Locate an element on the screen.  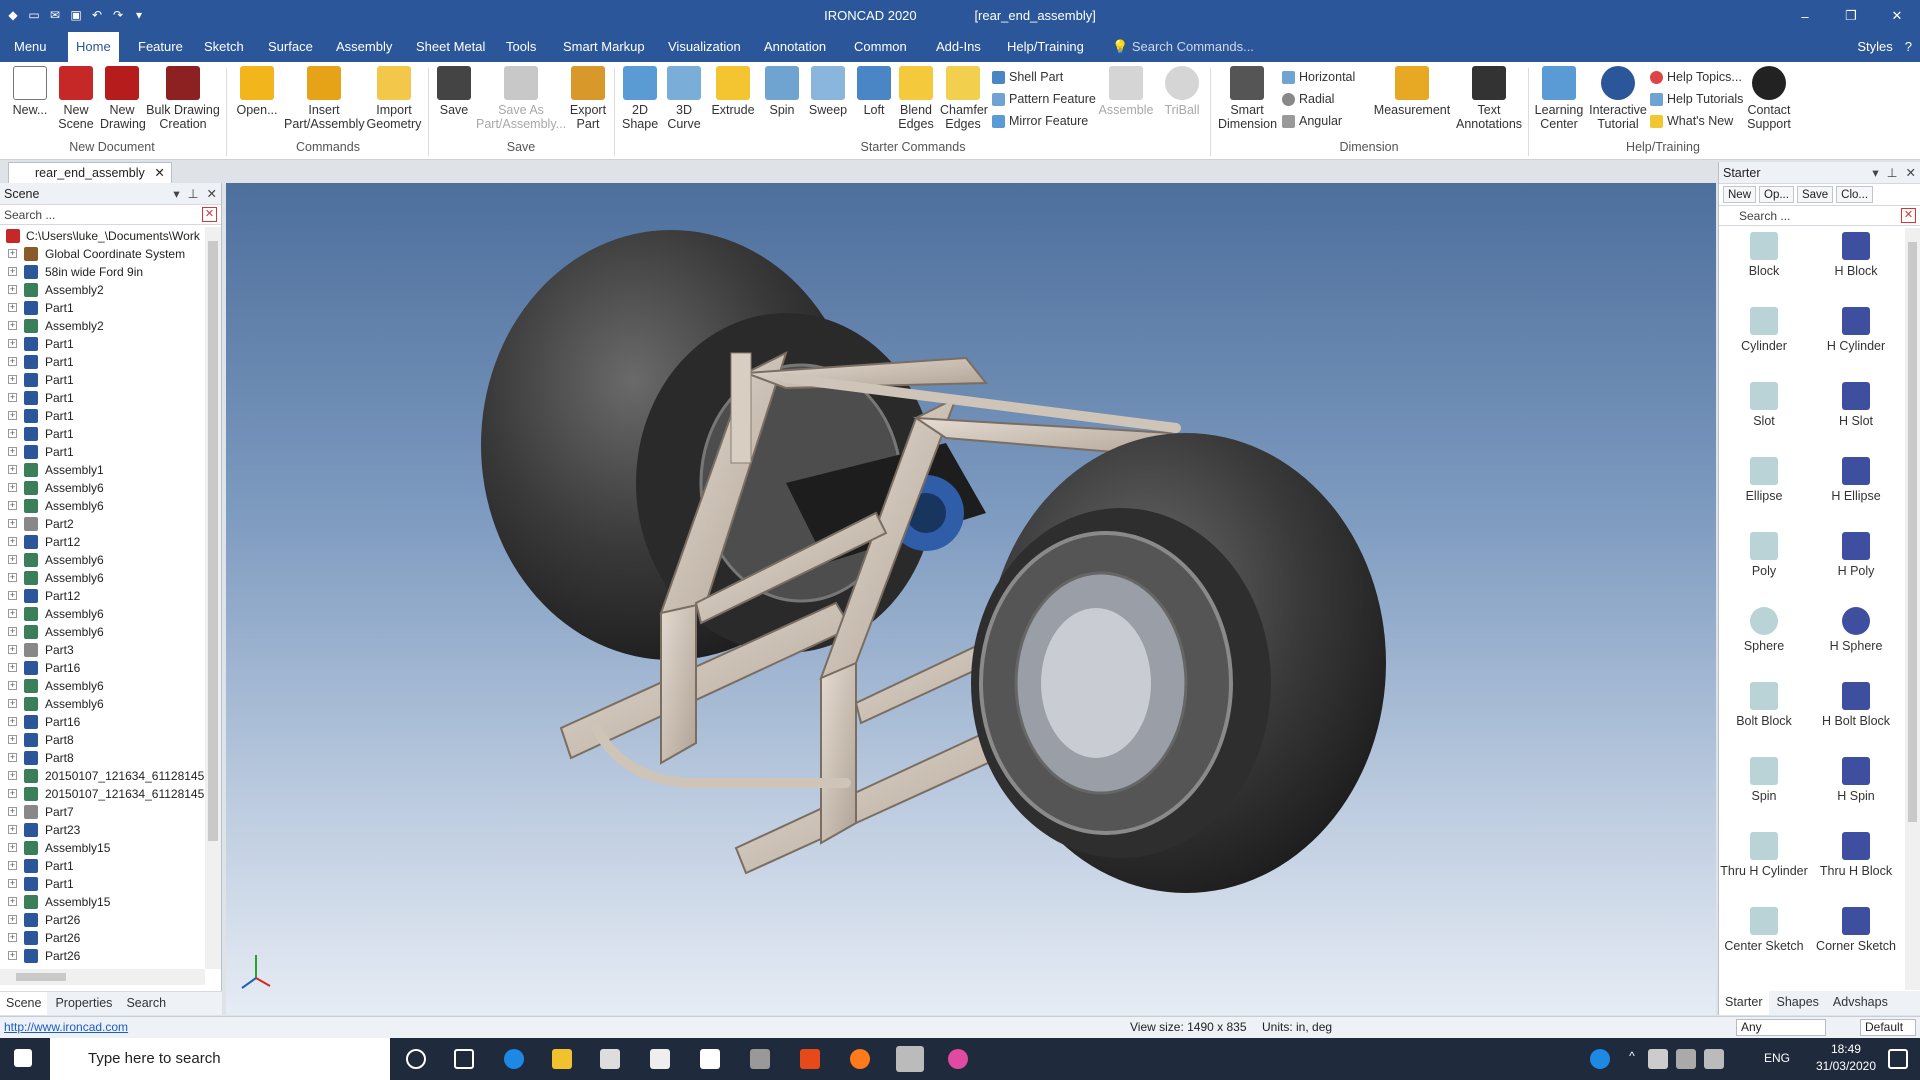
tree-item: + Part3 is located at coordinates (102, 650).